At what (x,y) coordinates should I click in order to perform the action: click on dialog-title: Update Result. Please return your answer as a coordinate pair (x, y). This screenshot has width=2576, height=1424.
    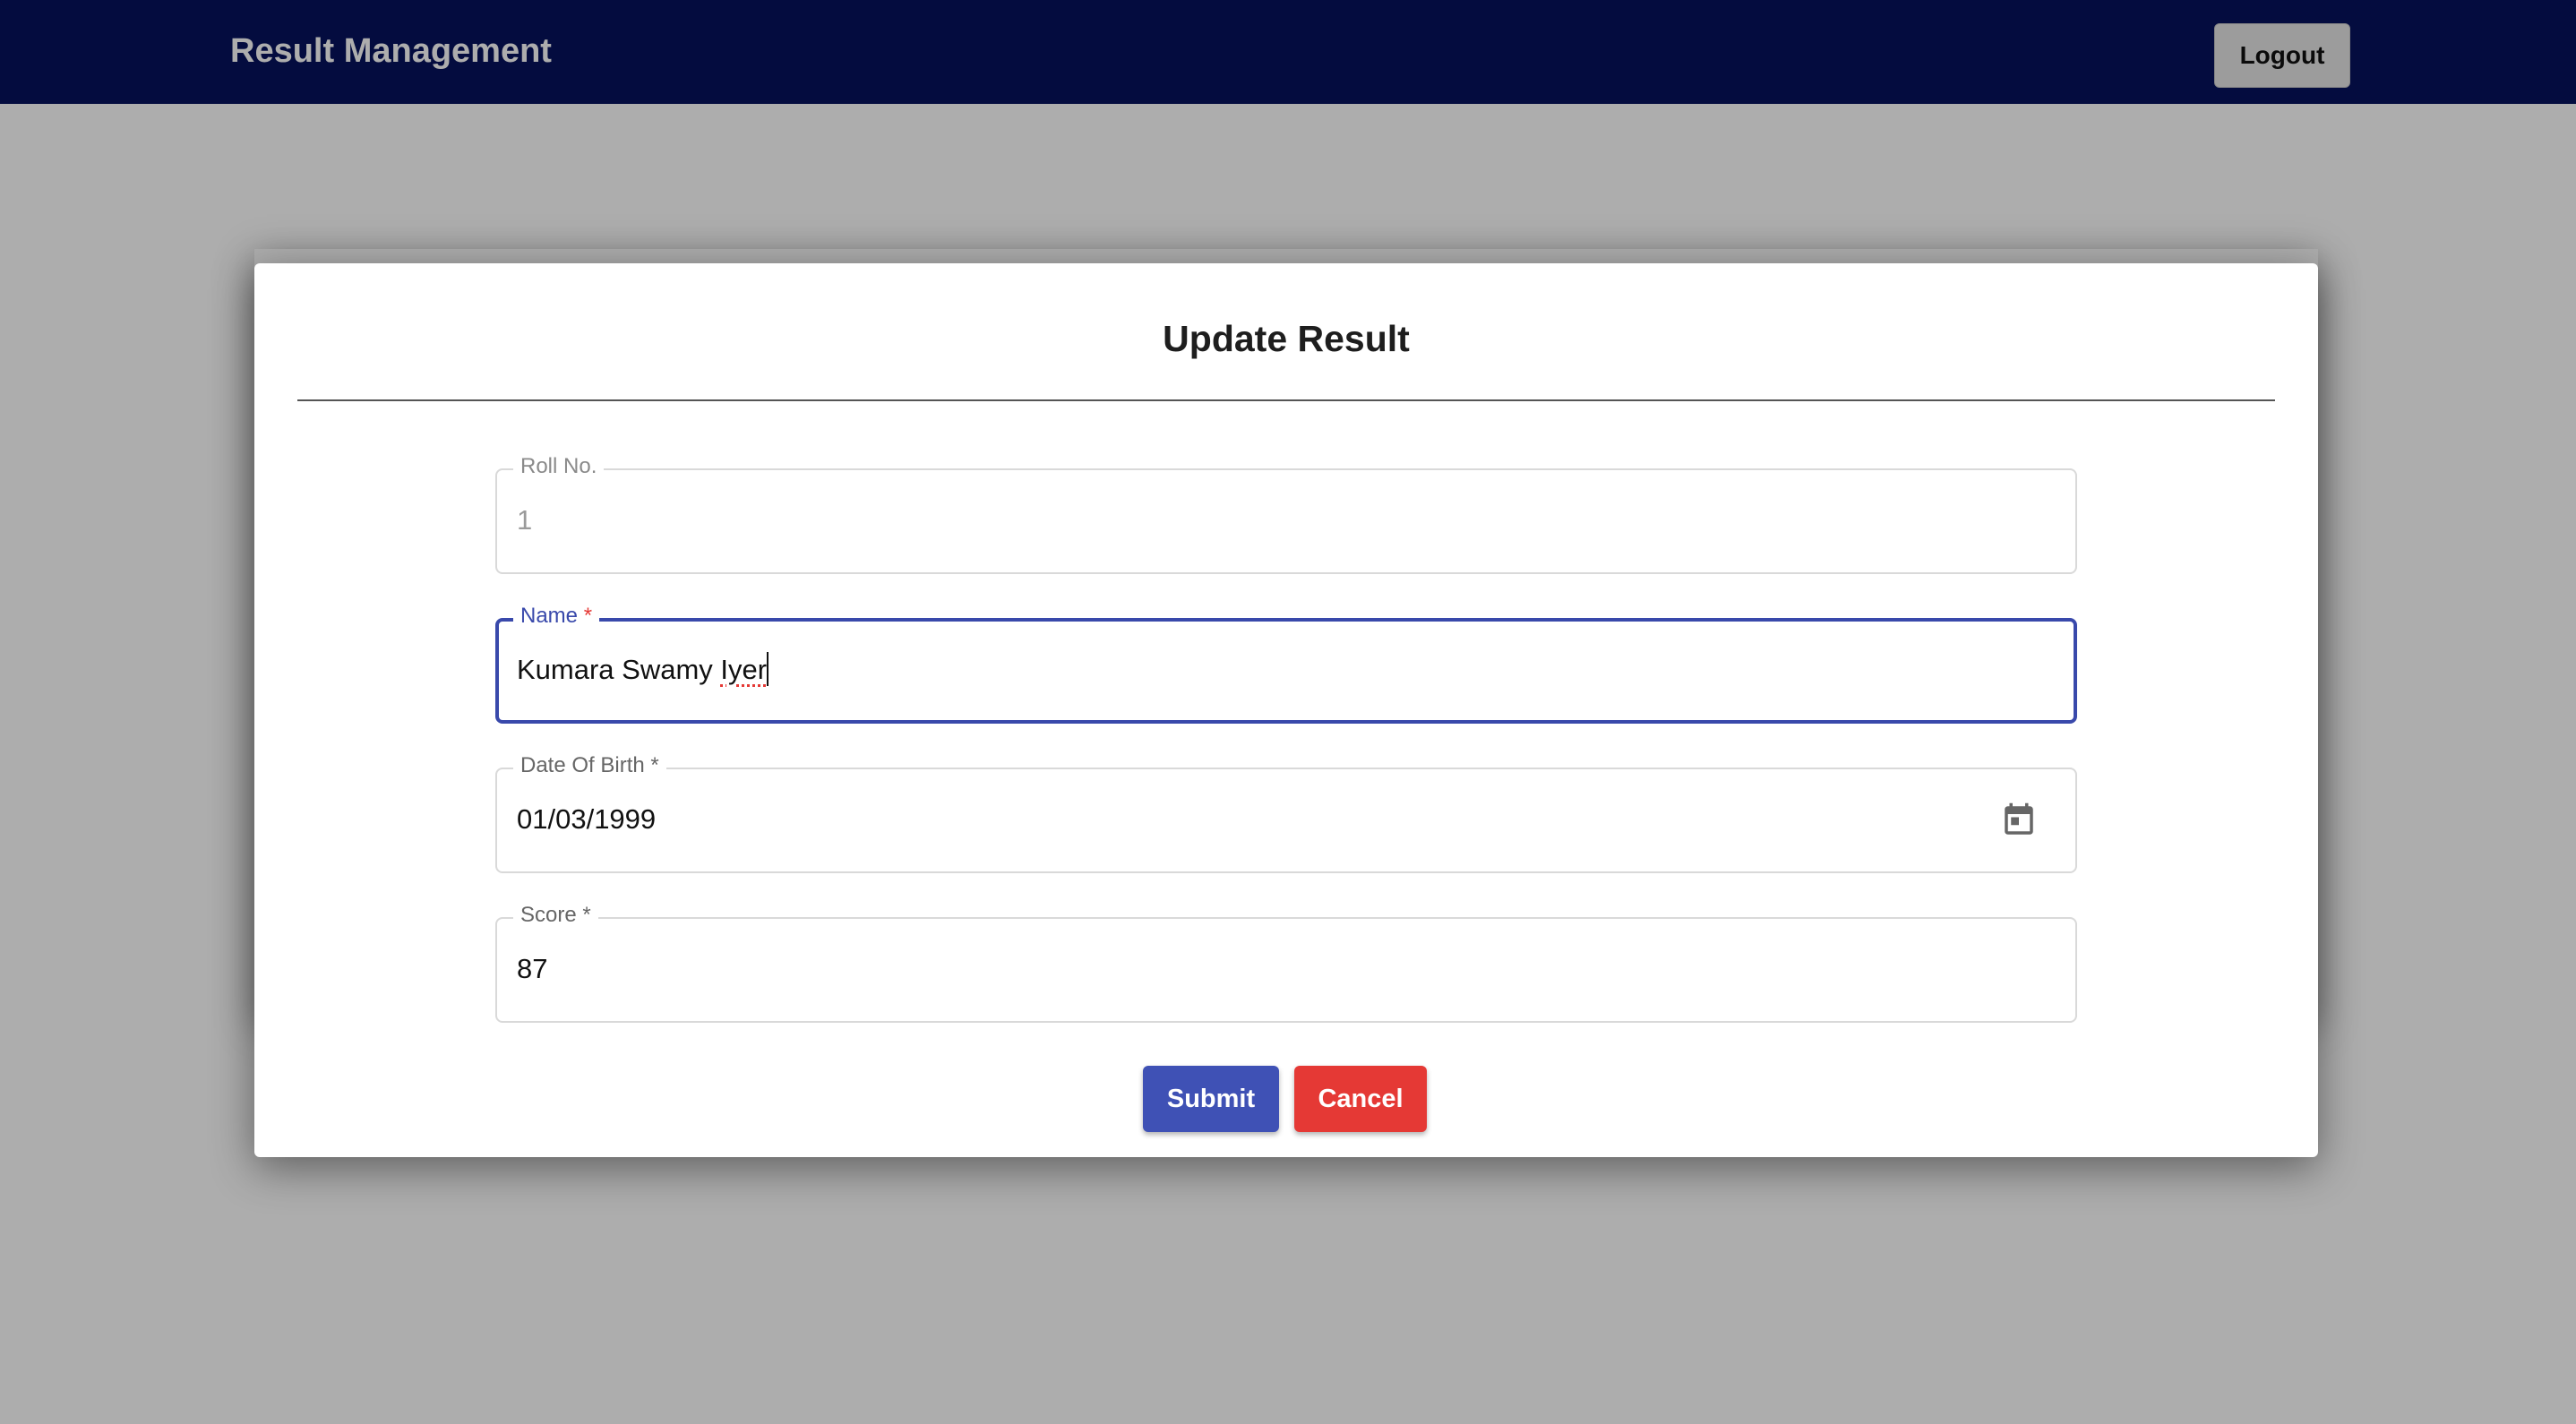
    Looking at the image, I should click on (1286, 338).